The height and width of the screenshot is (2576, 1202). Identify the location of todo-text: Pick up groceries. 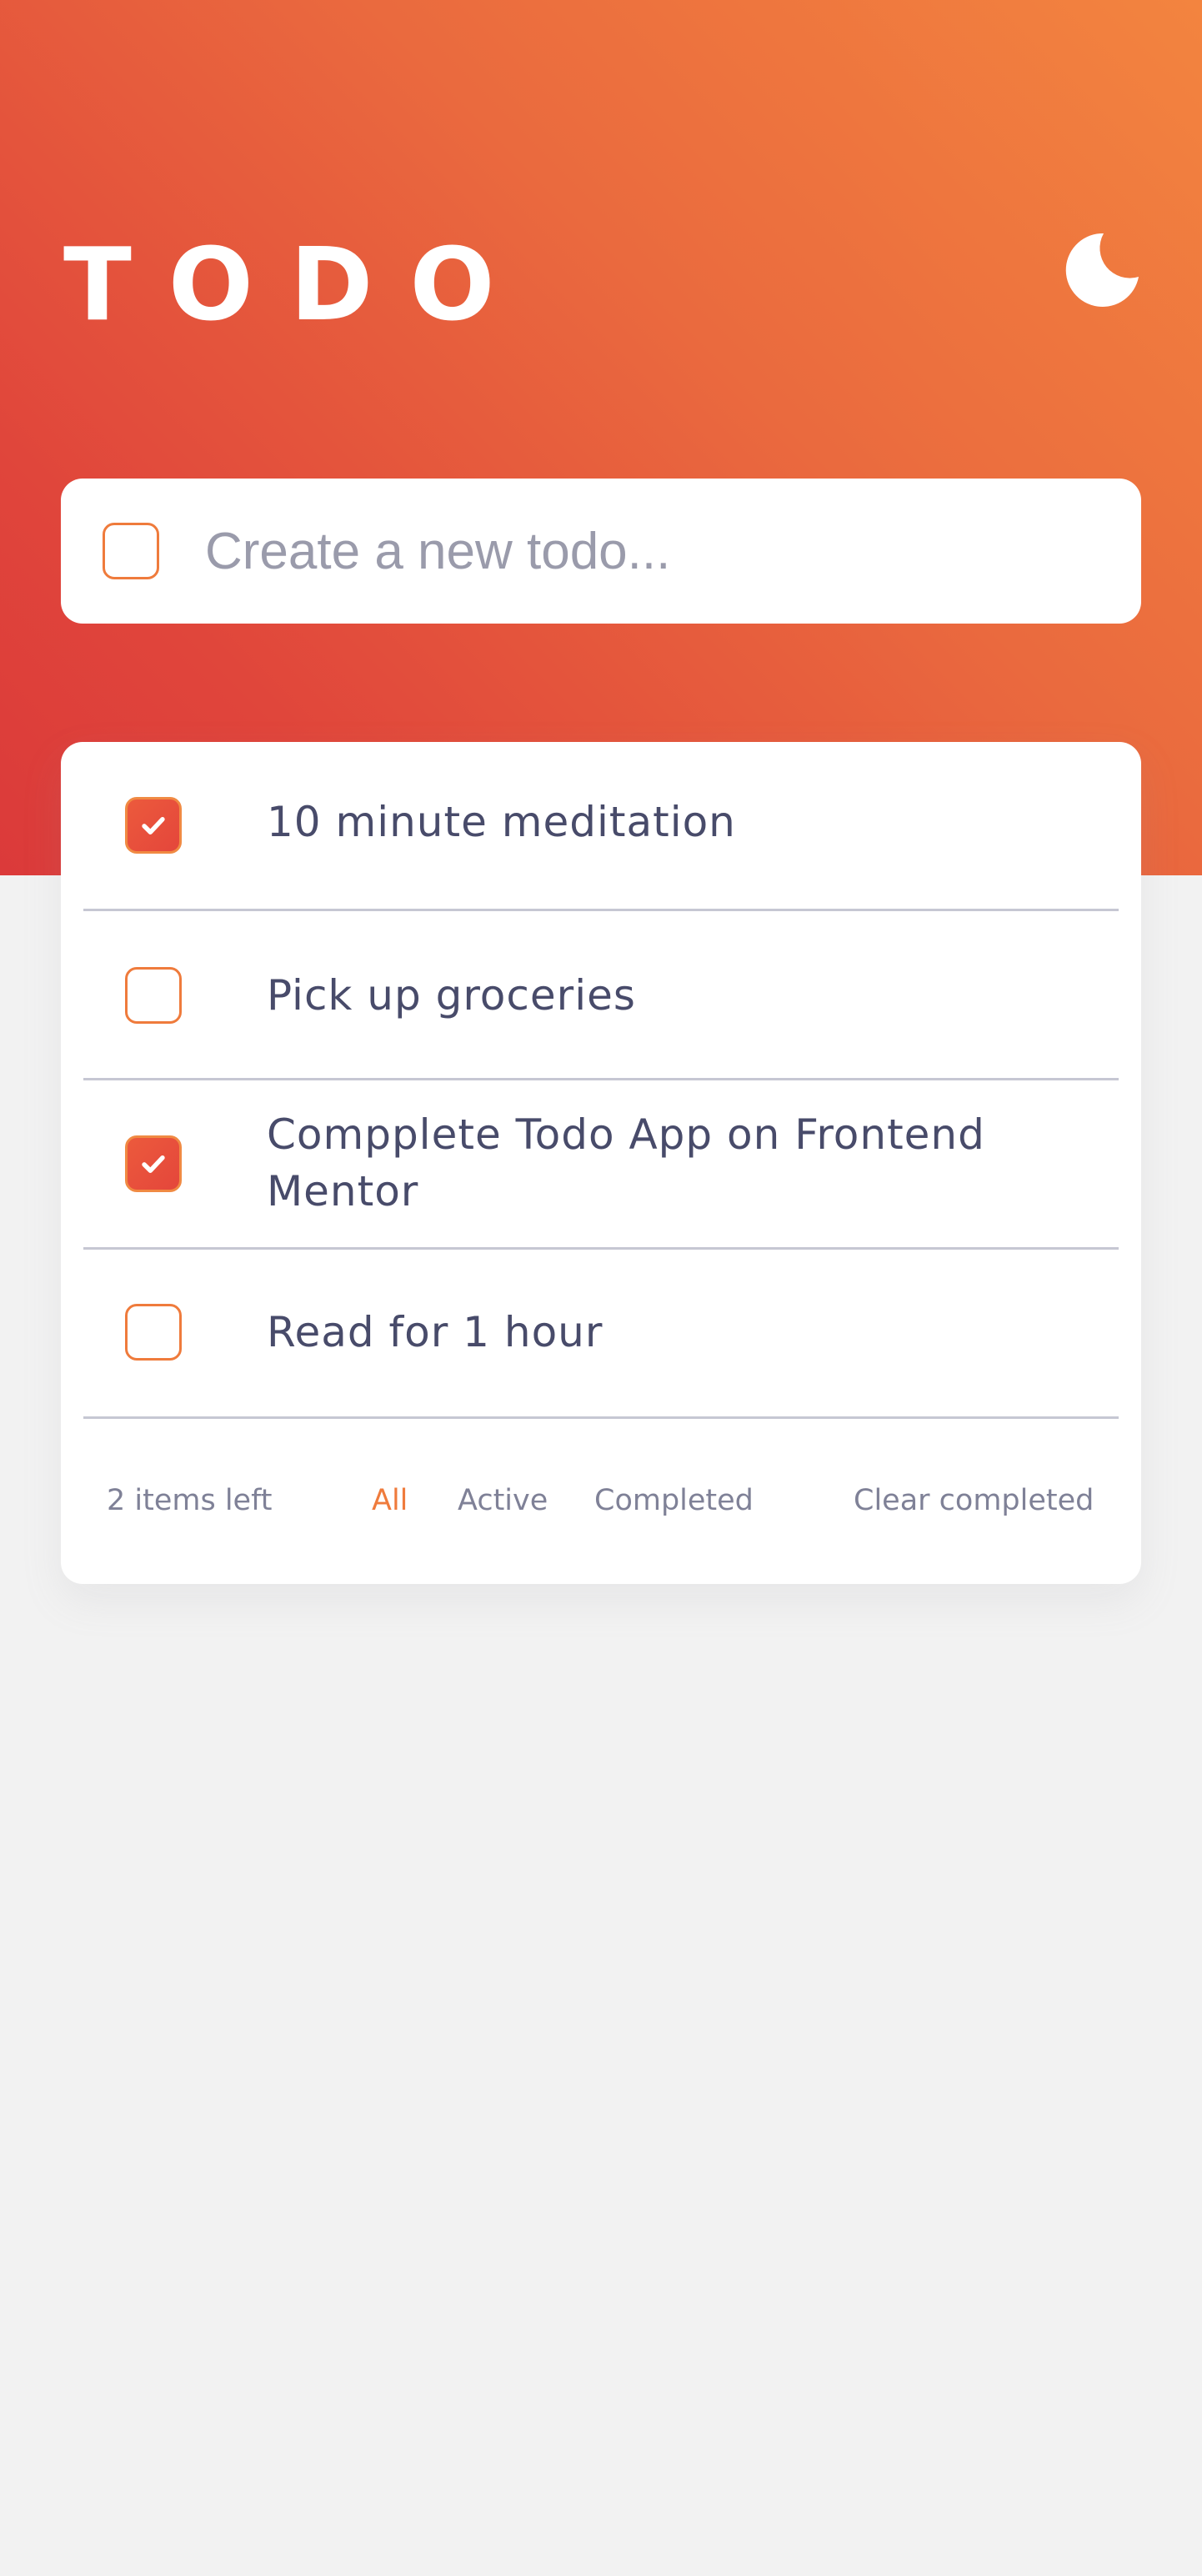
(451, 995).